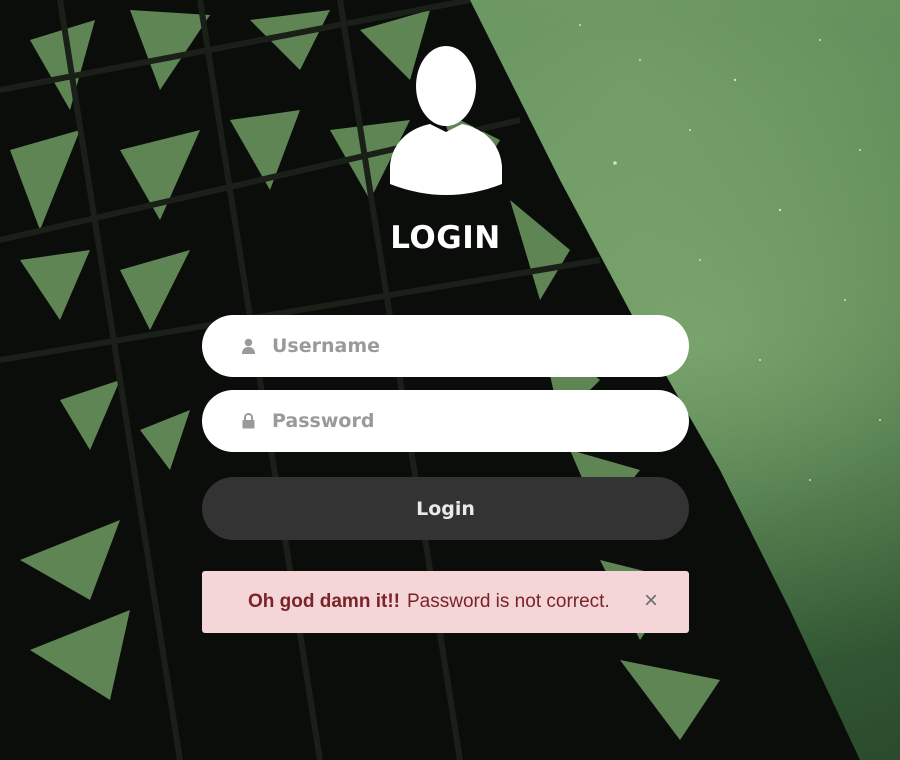  I want to click on user-icon, so click(248, 346).